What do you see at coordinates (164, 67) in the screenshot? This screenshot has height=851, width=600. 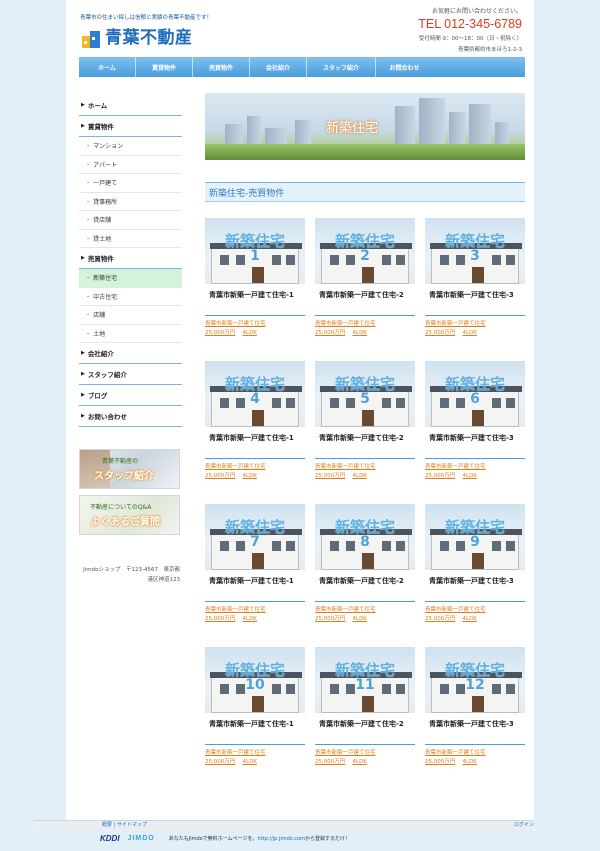 I see `nav-rental: 賃貸物件` at bounding box center [164, 67].